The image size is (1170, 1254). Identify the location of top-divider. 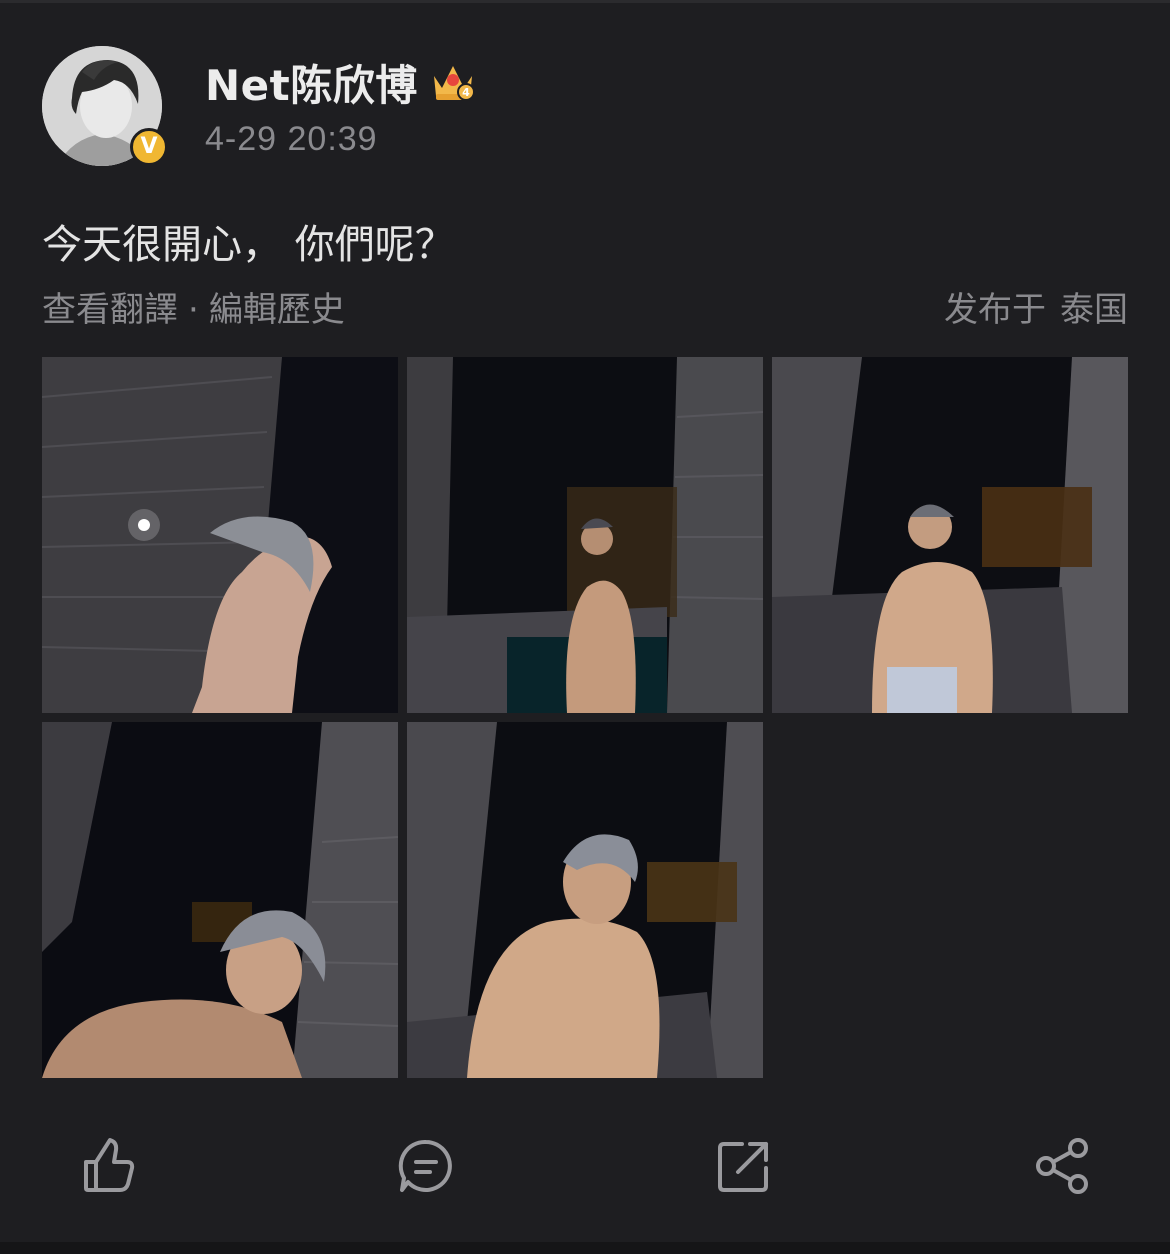
(585, 1).